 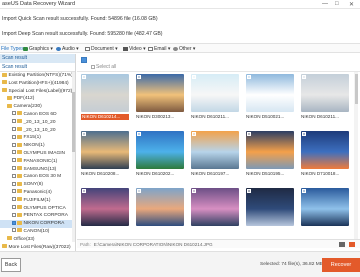 What do you see at coordinates (37, 209) in the screenshot?
I see `tree-item: OLYMPUS OPTICA` at bounding box center [37, 209].